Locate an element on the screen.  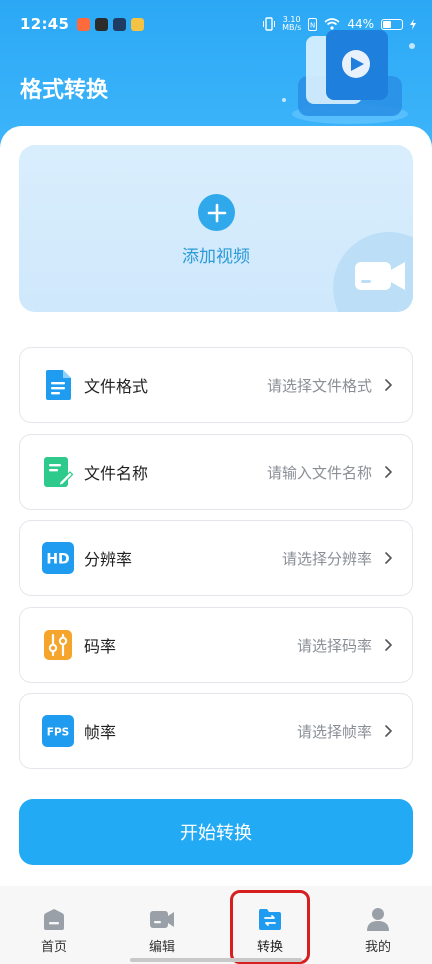
fps-icon-text: FPS is located at coordinates (58, 733).